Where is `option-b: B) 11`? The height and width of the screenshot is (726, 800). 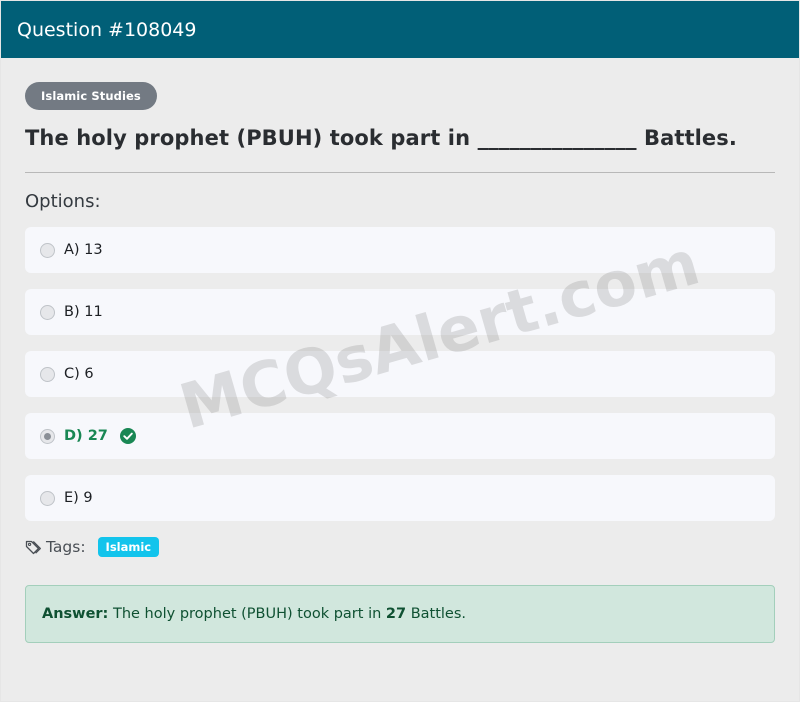 option-b: B) 11 is located at coordinates (400, 312).